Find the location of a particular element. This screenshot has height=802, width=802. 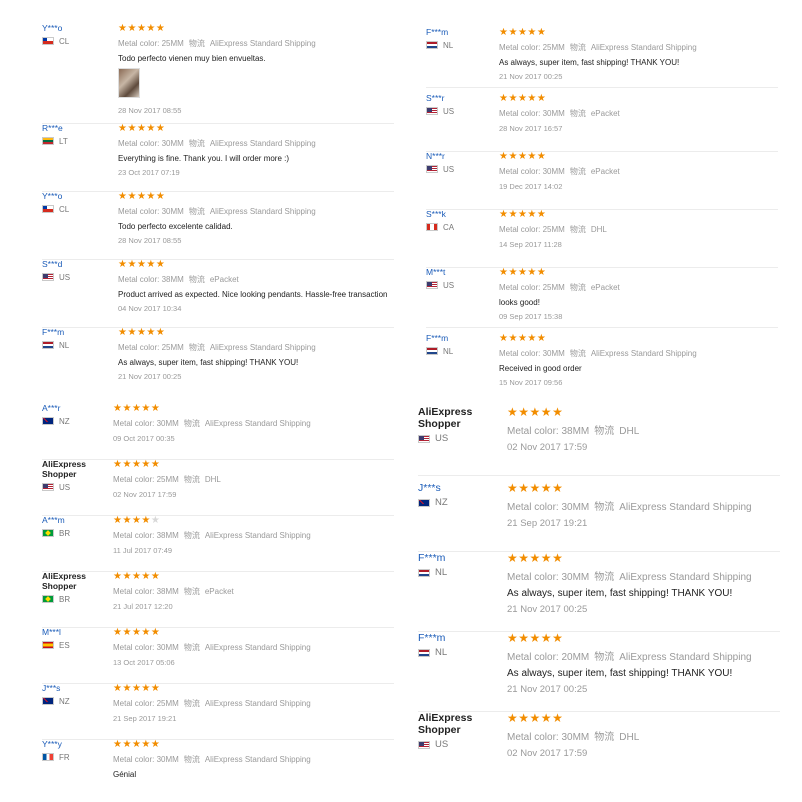

review-user: F***m NL is located at coordinates (459, 344).